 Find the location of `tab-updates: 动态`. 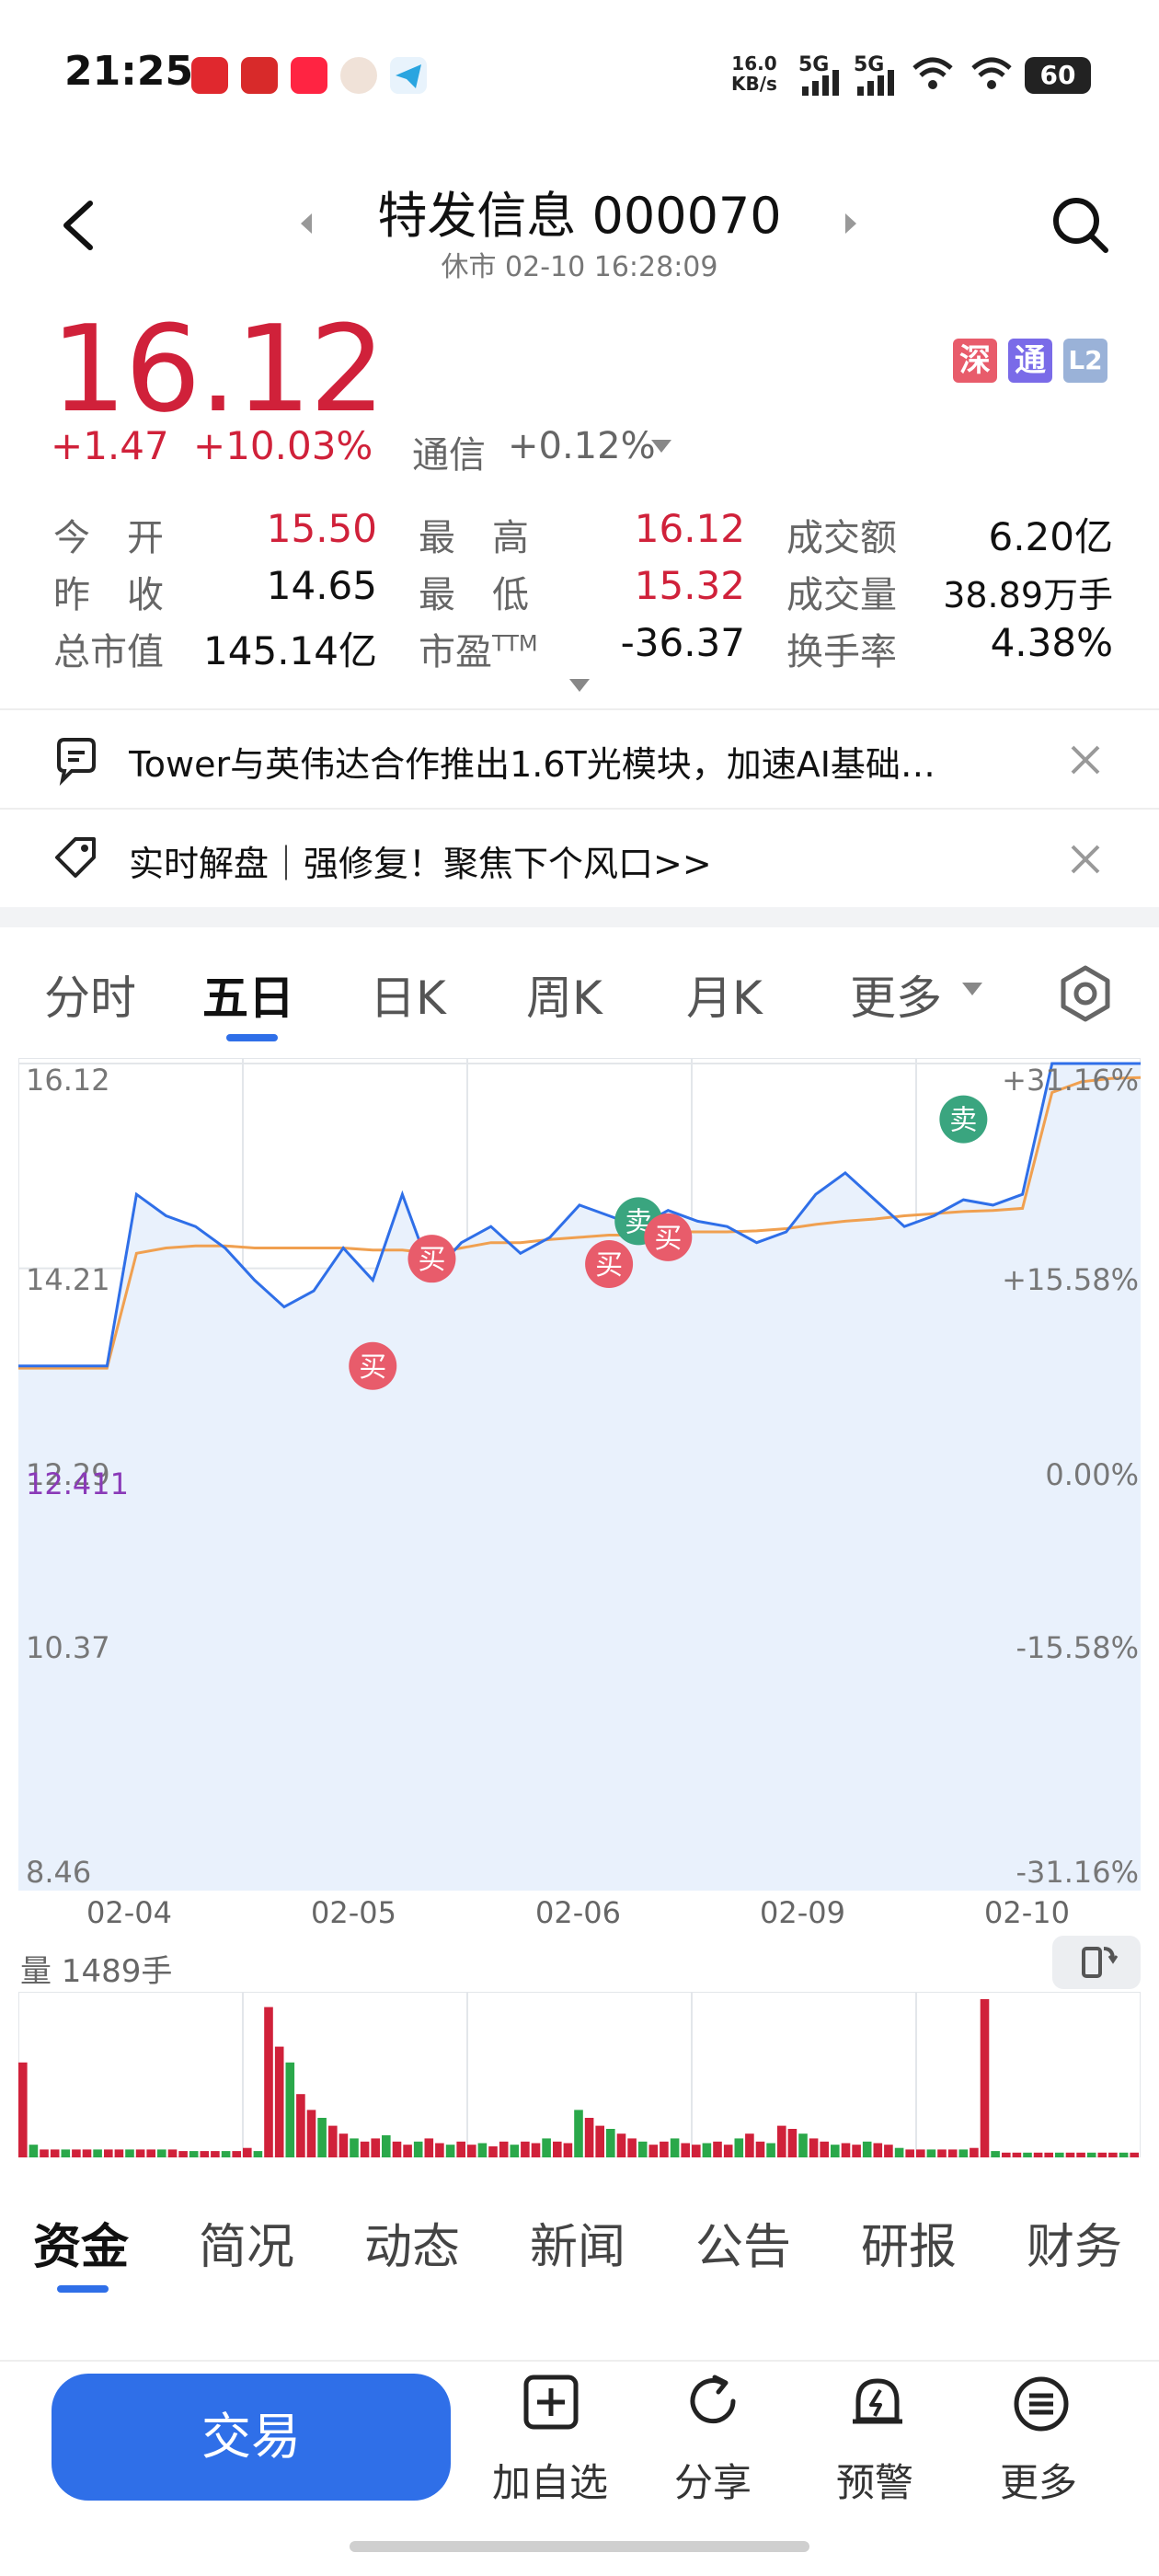

tab-updates: 动态 is located at coordinates (412, 2242).